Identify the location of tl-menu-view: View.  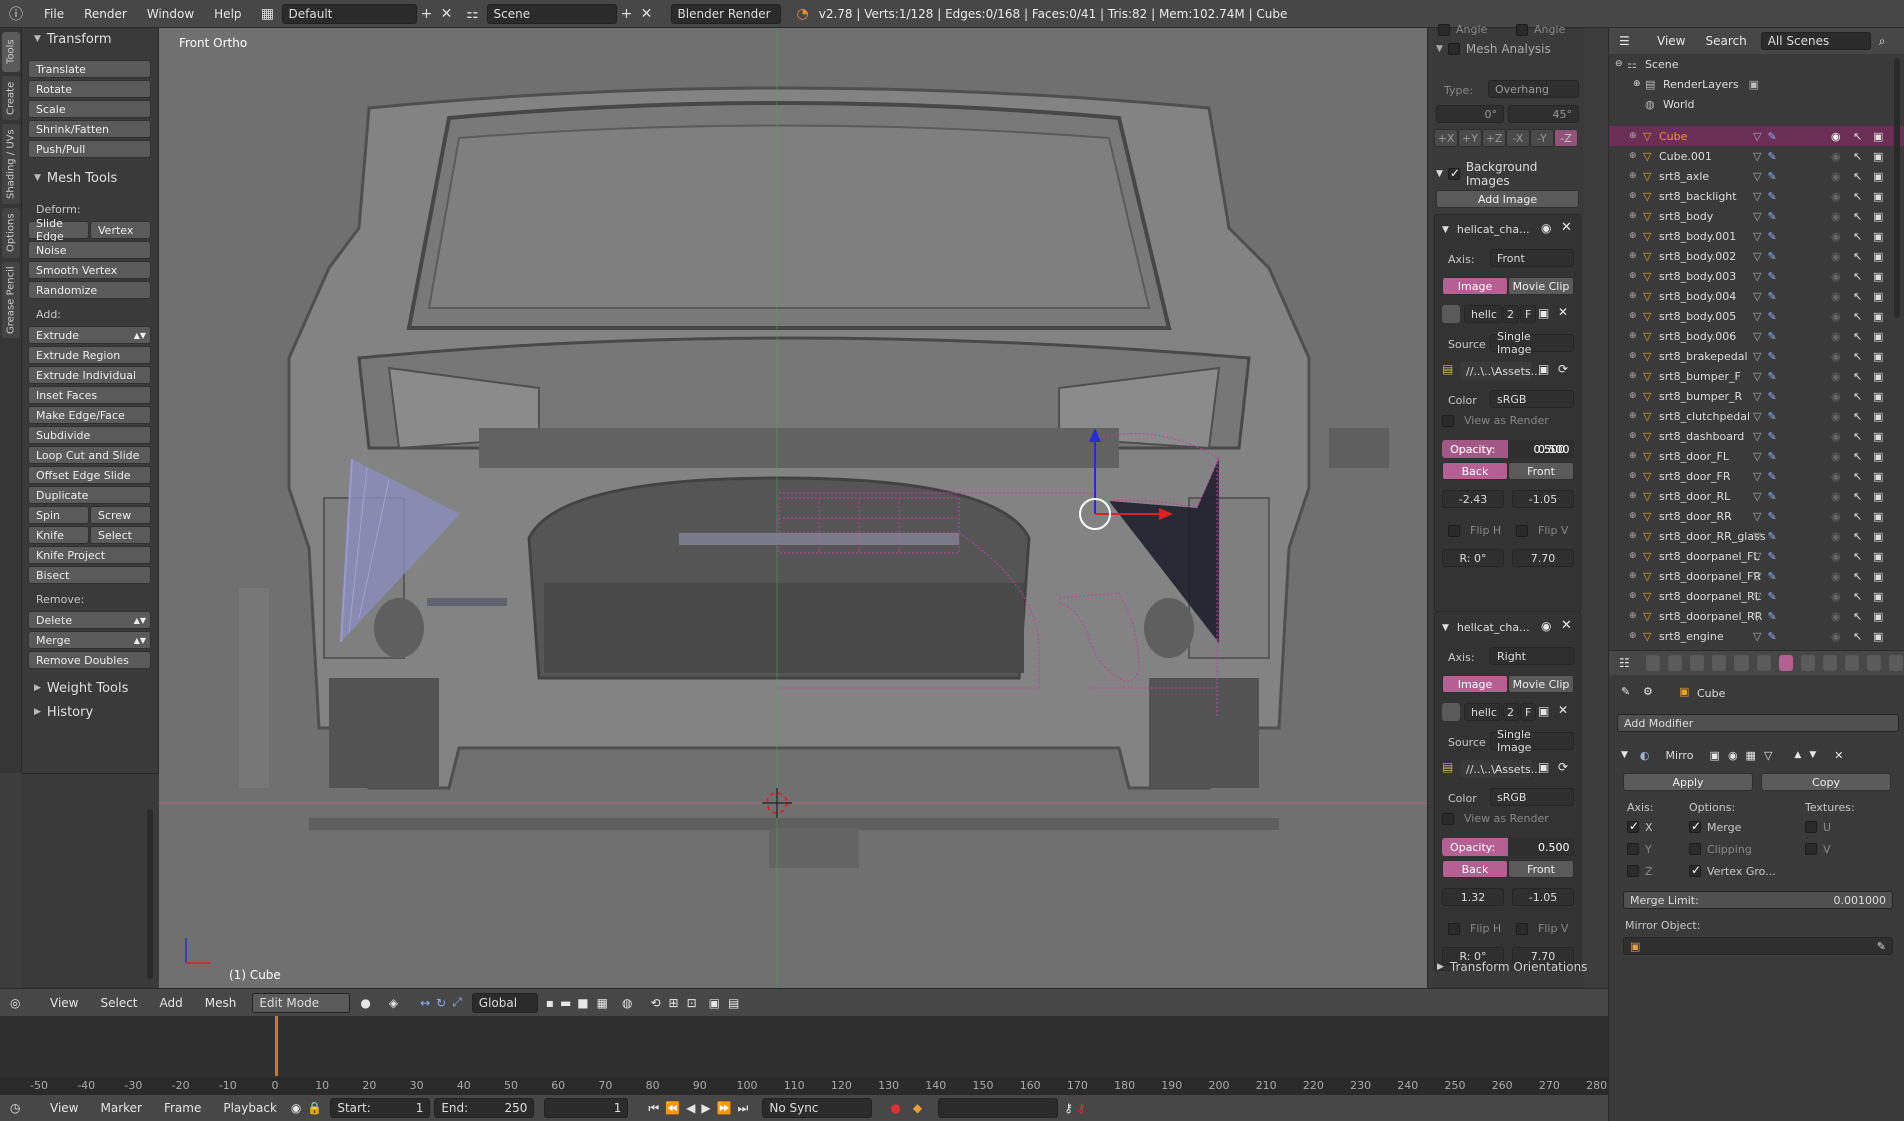
(64, 1108).